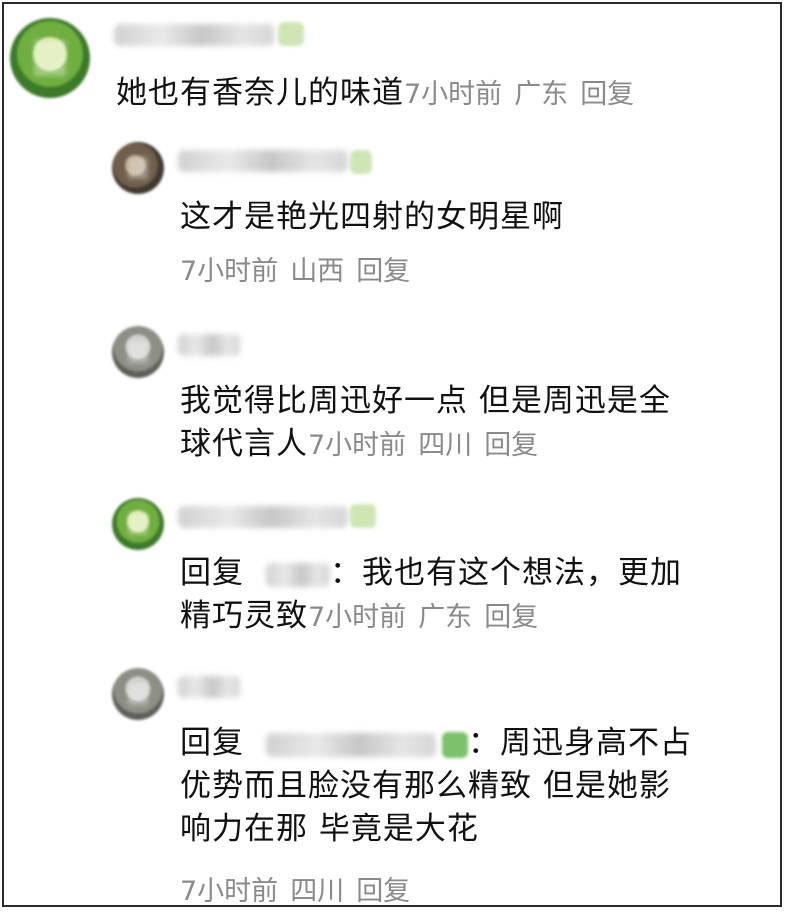  I want to click on comment-text-line: 球代言人7小时前 四川 回复, so click(425, 445).